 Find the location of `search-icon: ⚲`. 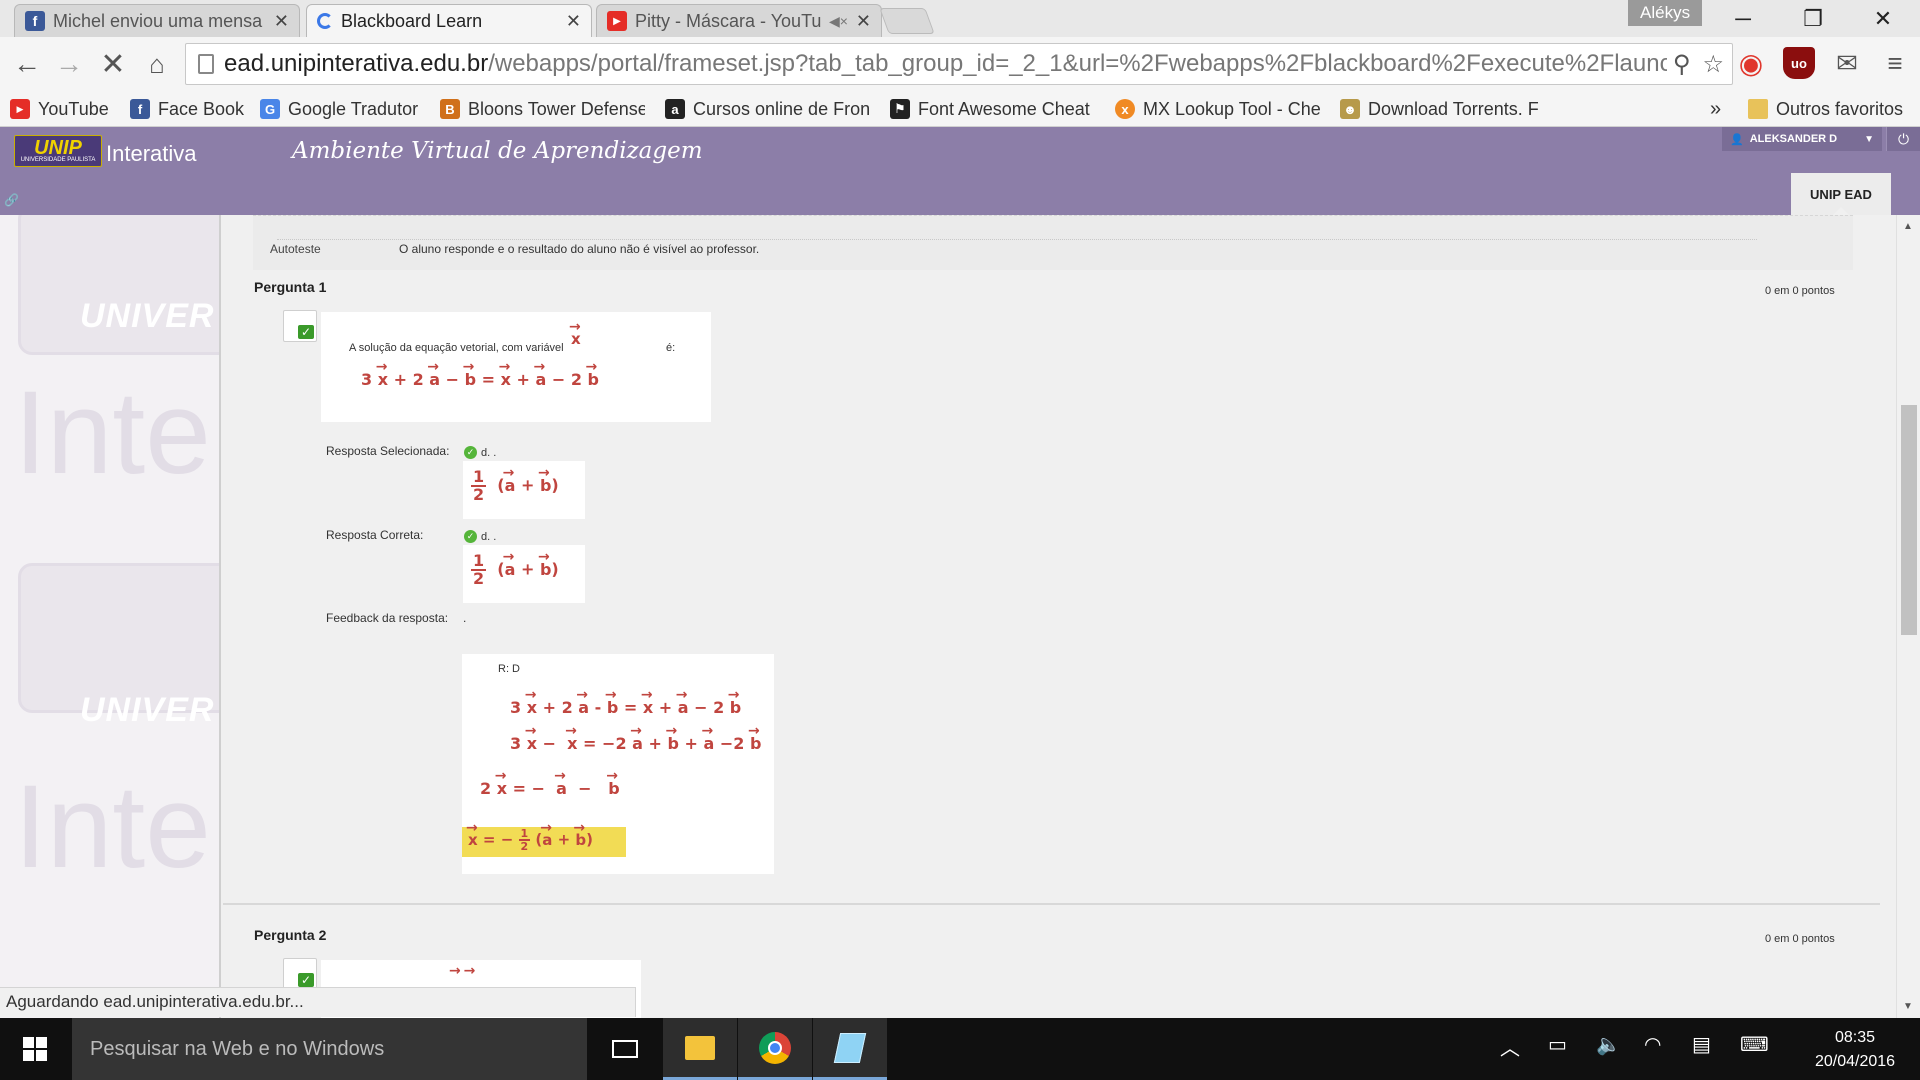

search-icon: ⚲ is located at coordinates (1682, 64).